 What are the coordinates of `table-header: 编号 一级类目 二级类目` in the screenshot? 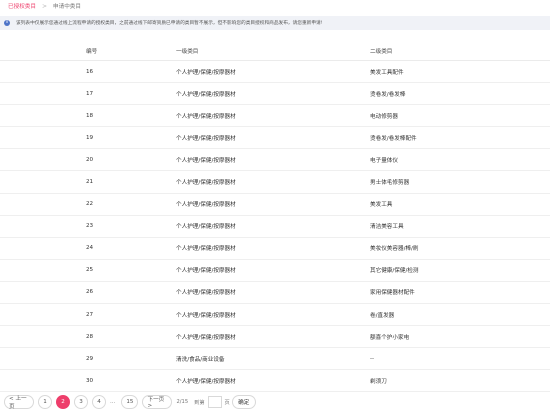 It's located at (275, 51).